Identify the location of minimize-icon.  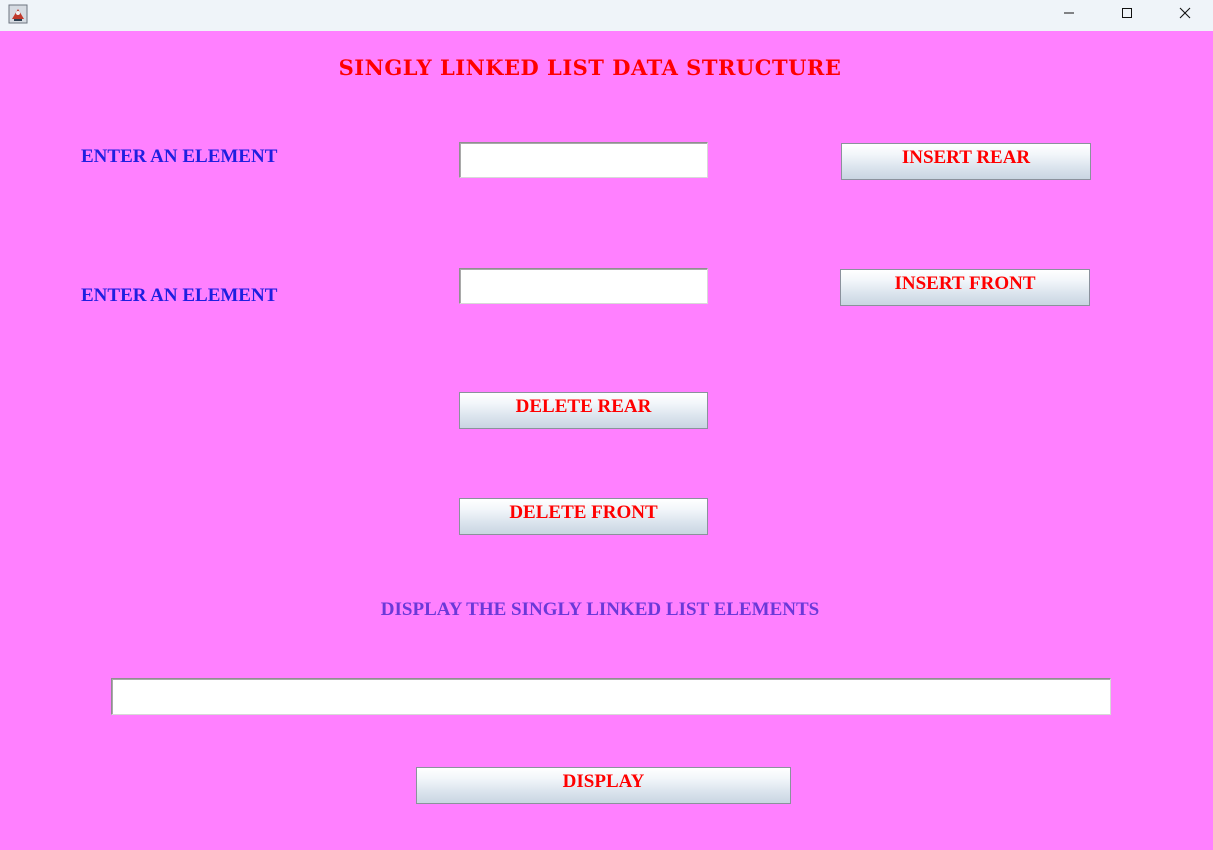
(1069, 12).